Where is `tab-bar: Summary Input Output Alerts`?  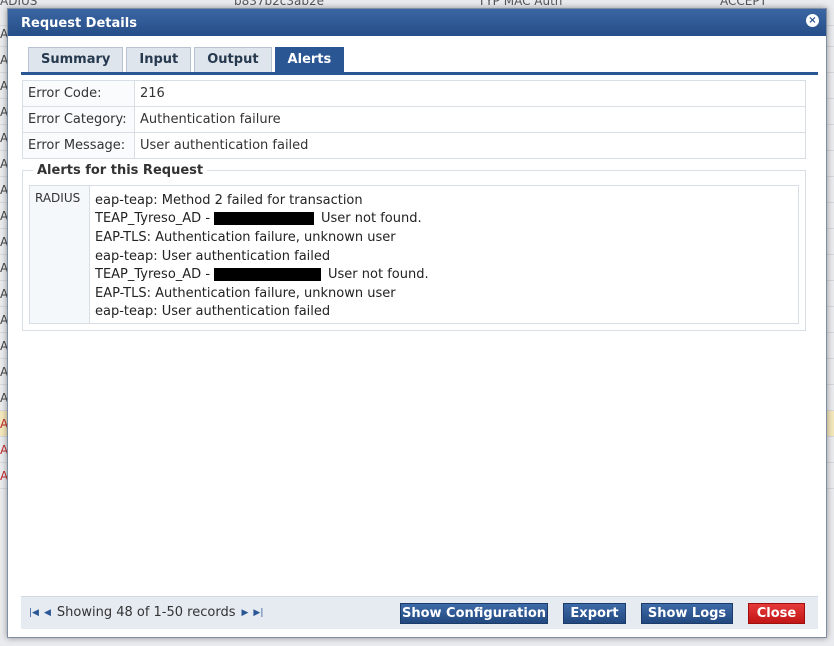 tab-bar: Summary Input Output Alerts is located at coordinates (186, 60).